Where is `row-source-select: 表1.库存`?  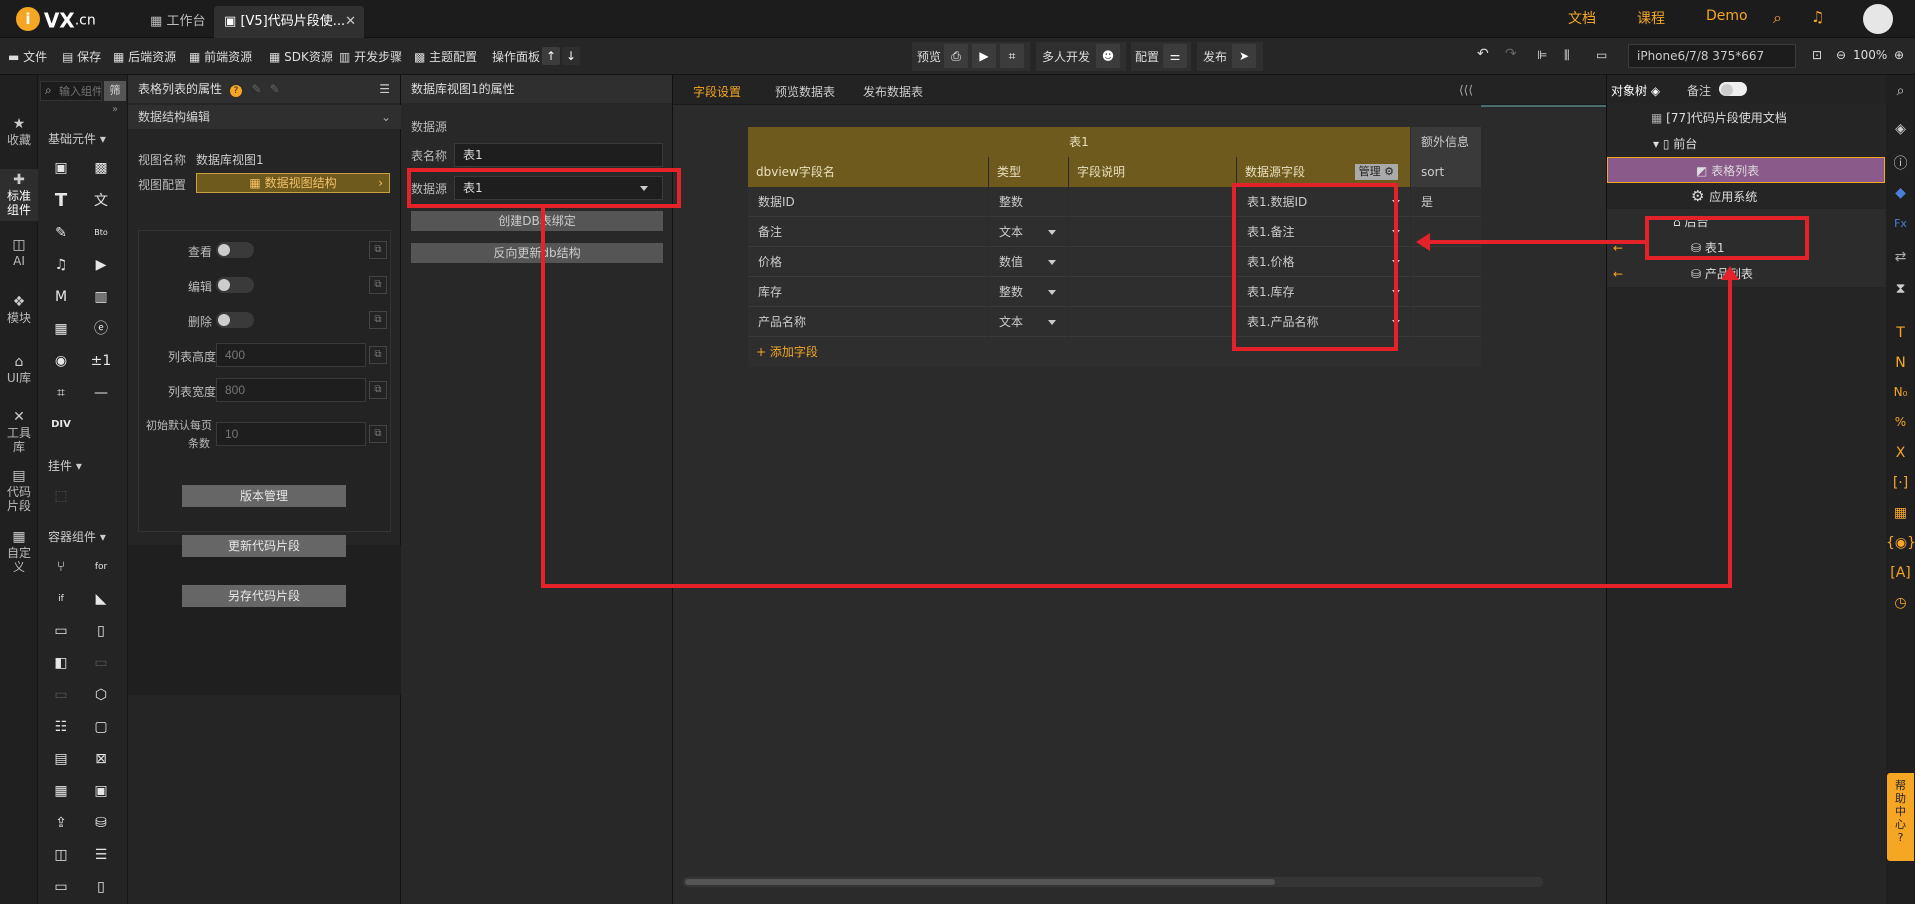
row-source-select: 表1.库存 is located at coordinates (1323, 292).